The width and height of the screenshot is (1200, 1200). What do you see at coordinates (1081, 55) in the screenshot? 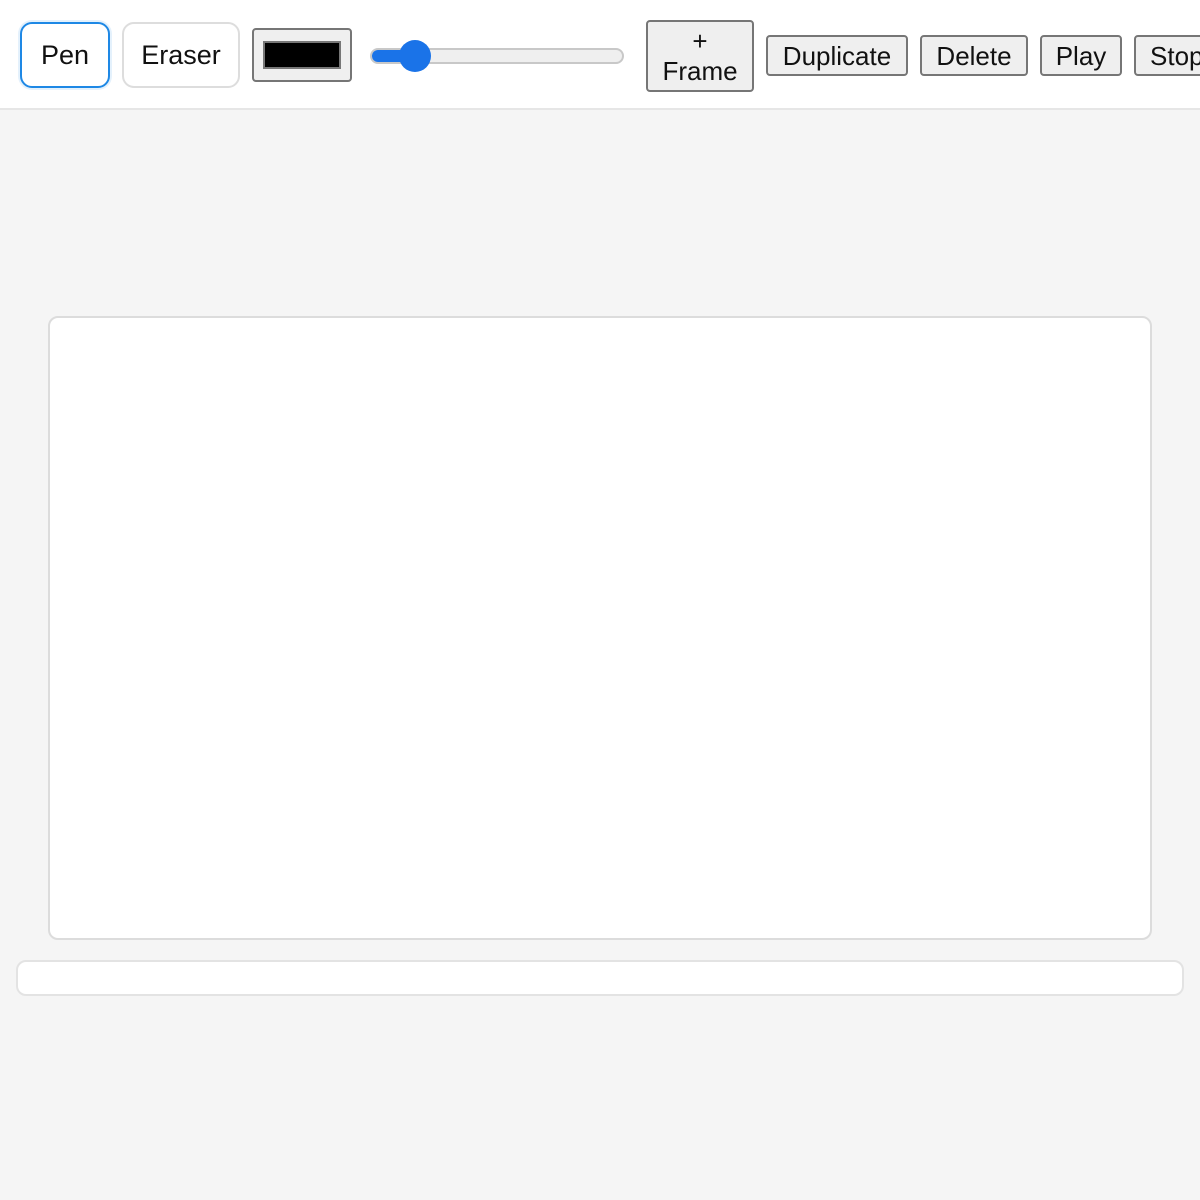
I see `play-button: Play` at bounding box center [1081, 55].